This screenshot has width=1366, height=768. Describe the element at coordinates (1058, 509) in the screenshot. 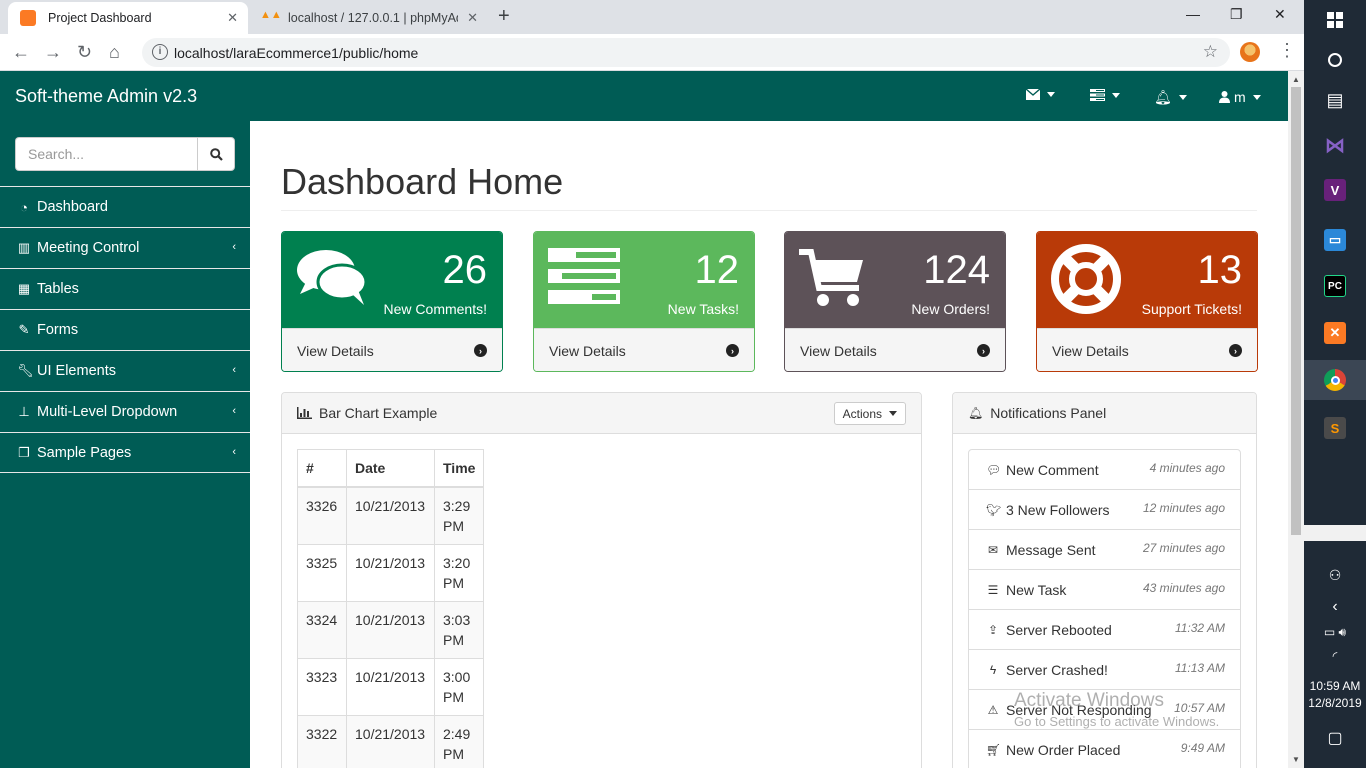

I see `notif-label: 3 New Followers` at that location.